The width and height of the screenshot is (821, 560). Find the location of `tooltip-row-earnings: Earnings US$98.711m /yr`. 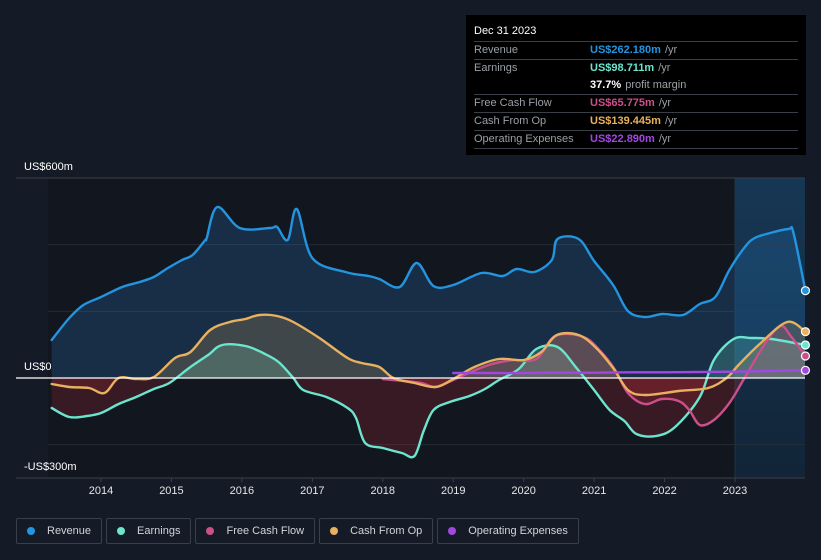

tooltip-row-earnings: Earnings US$98.711m /yr is located at coordinates (636, 68).